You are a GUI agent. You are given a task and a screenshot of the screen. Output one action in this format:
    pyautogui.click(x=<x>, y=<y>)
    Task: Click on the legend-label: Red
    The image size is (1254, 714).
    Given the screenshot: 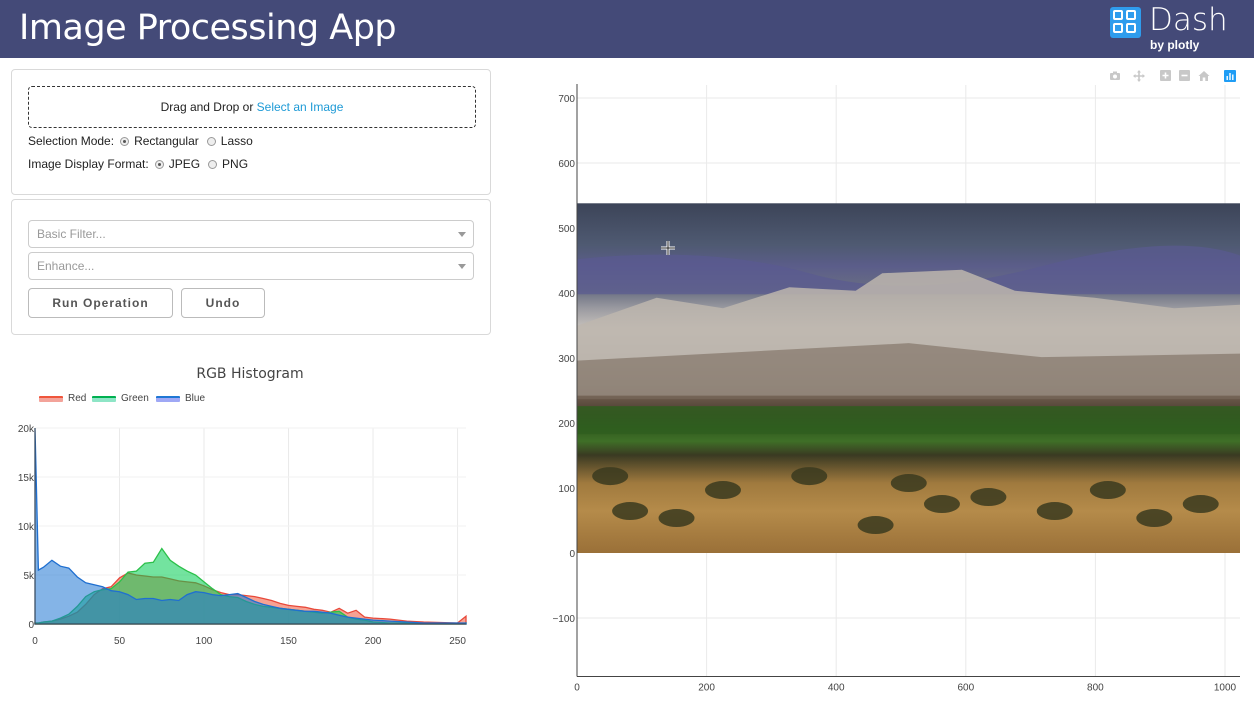 What is the action you would take?
    pyautogui.click(x=77, y=398)
    